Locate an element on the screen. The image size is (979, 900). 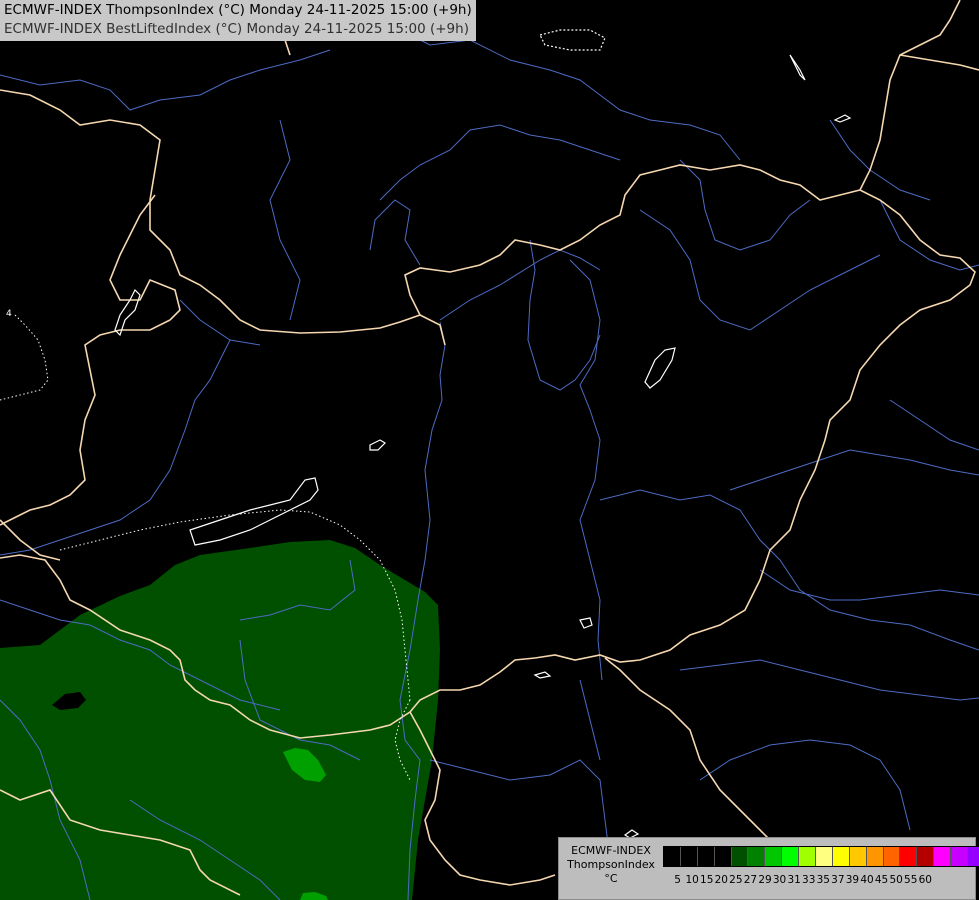
legend-model: ECMWF-INDEX is located at coordinates (611, 850).